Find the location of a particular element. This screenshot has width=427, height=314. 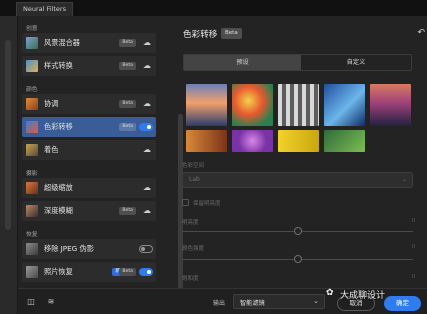

preset-image-arches is located at coordinates (298, 105).